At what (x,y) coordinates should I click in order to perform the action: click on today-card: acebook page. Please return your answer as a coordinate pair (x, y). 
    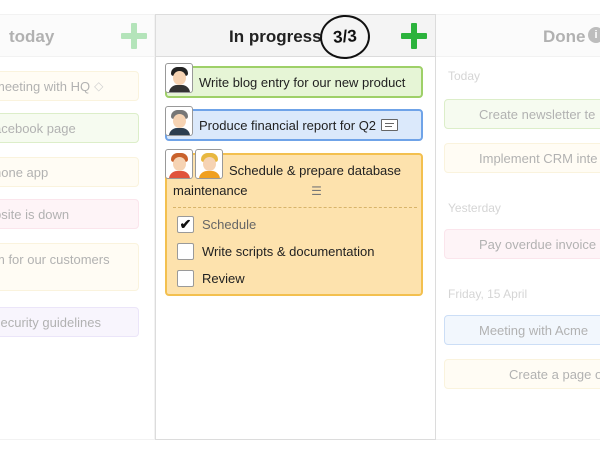
    Looking at the image, I should click on (69, 128).